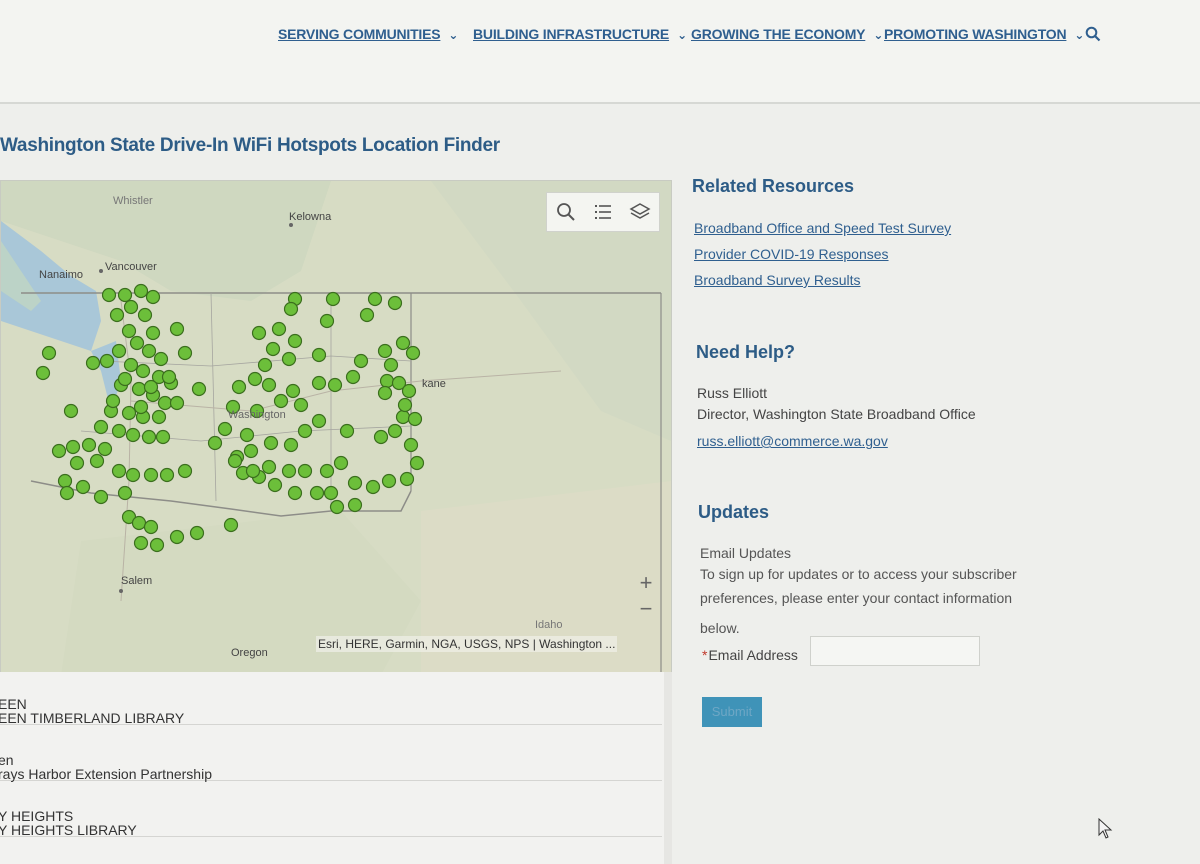  What do you see at coordinates (368, 34) in the screenshot?
I see `nav-serving-communities: SERVING COMMUNITIES ⌄` at bounding box center [368, 34].